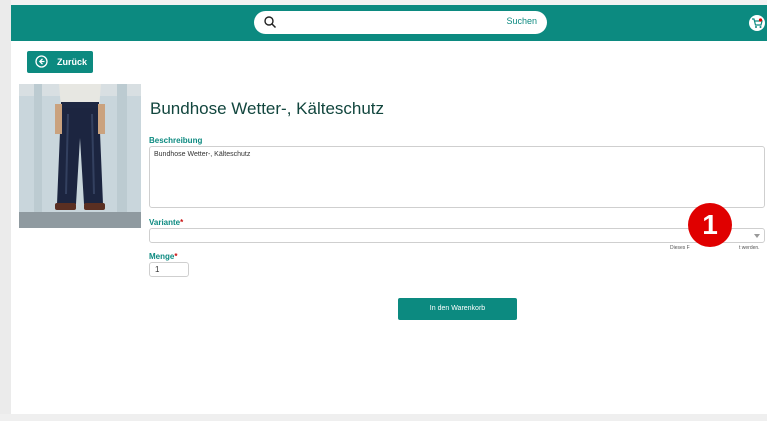 This screenshot has height=421, width=767. I want to click on cart-button, so click(757, 23).